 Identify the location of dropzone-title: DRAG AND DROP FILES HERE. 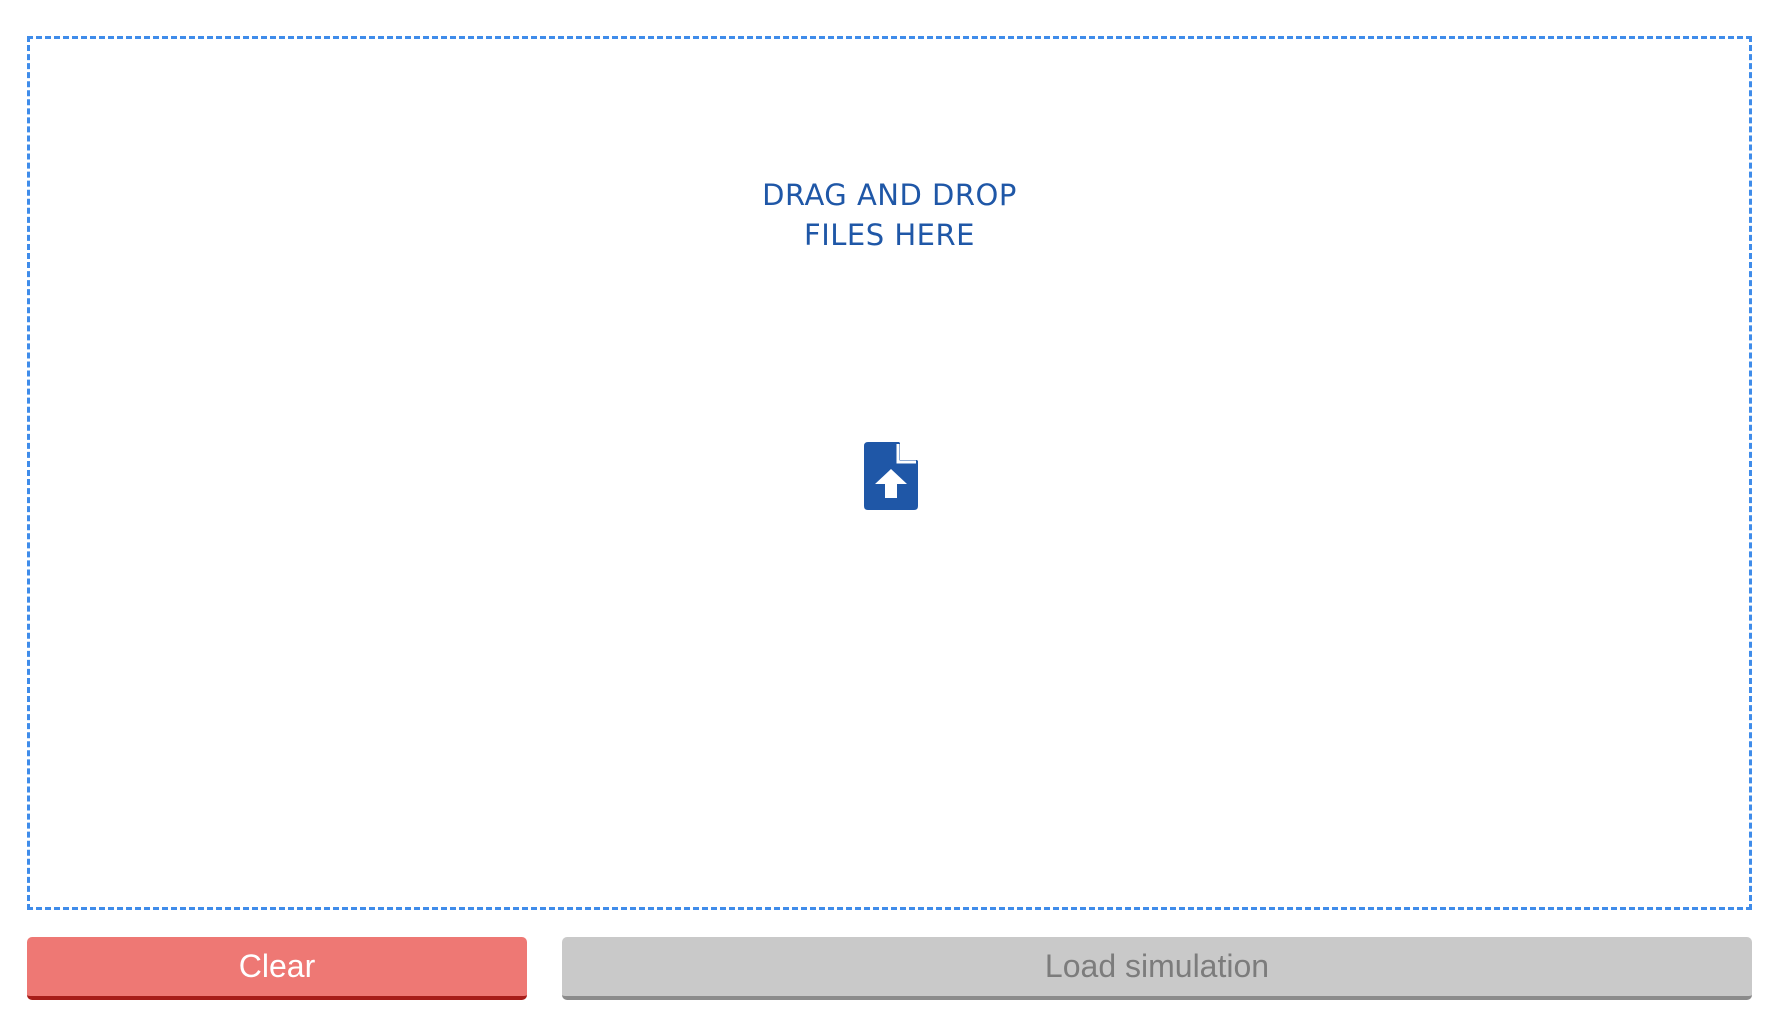
(889, 215).